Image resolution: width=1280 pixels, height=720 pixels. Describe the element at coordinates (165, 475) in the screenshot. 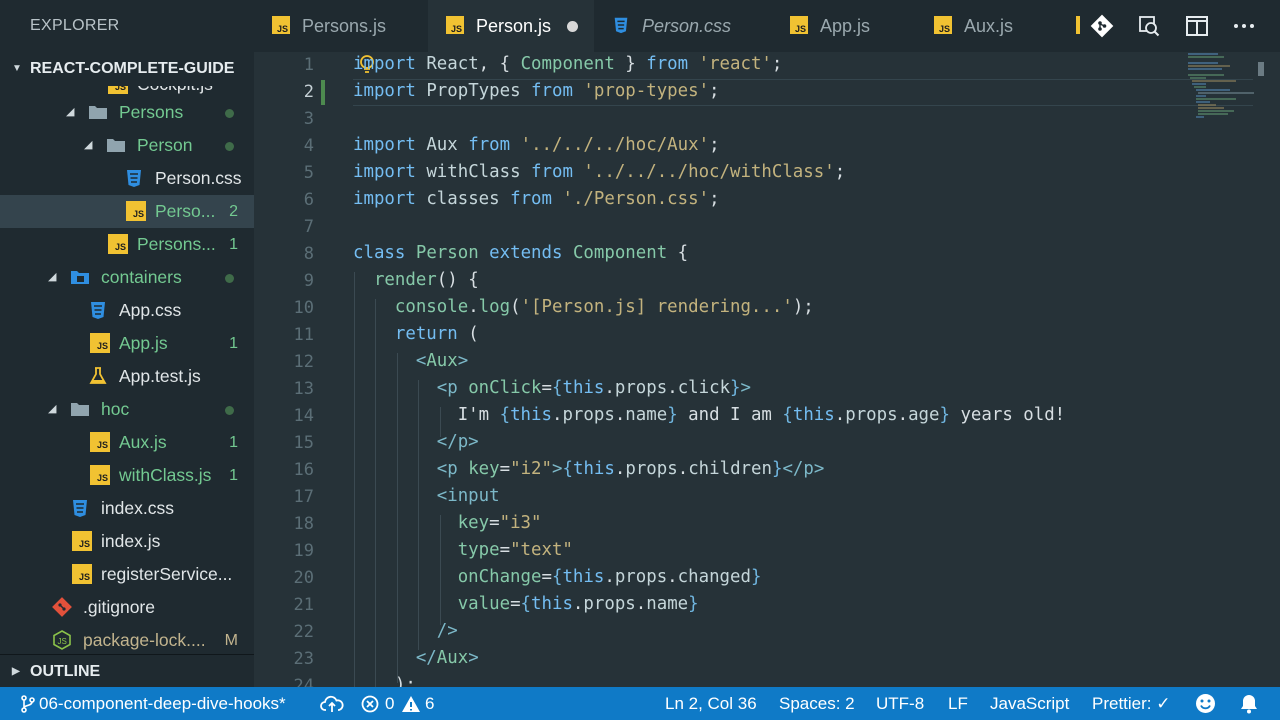

I see `tree-item-label: withClass.js` at that location.